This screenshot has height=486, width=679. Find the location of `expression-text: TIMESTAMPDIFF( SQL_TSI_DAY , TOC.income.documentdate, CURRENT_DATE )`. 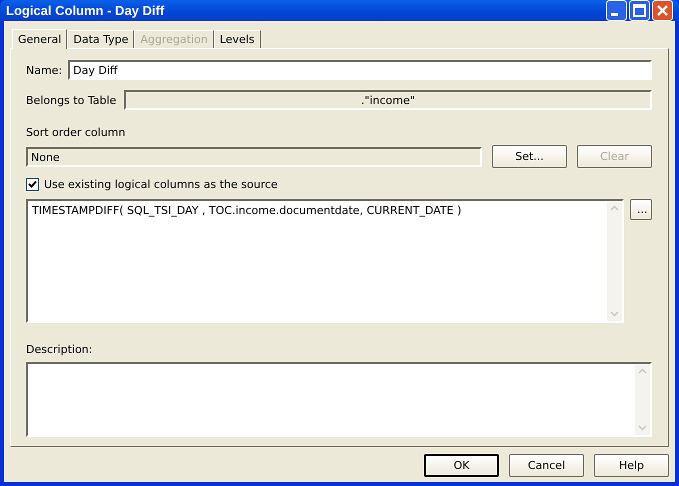

expression-text: TIMESTAMPDIFF( SQL_TSI_DAY , TOC.income.documentdate, CURRENT_DATE ) is located at coordinates (247, 210).